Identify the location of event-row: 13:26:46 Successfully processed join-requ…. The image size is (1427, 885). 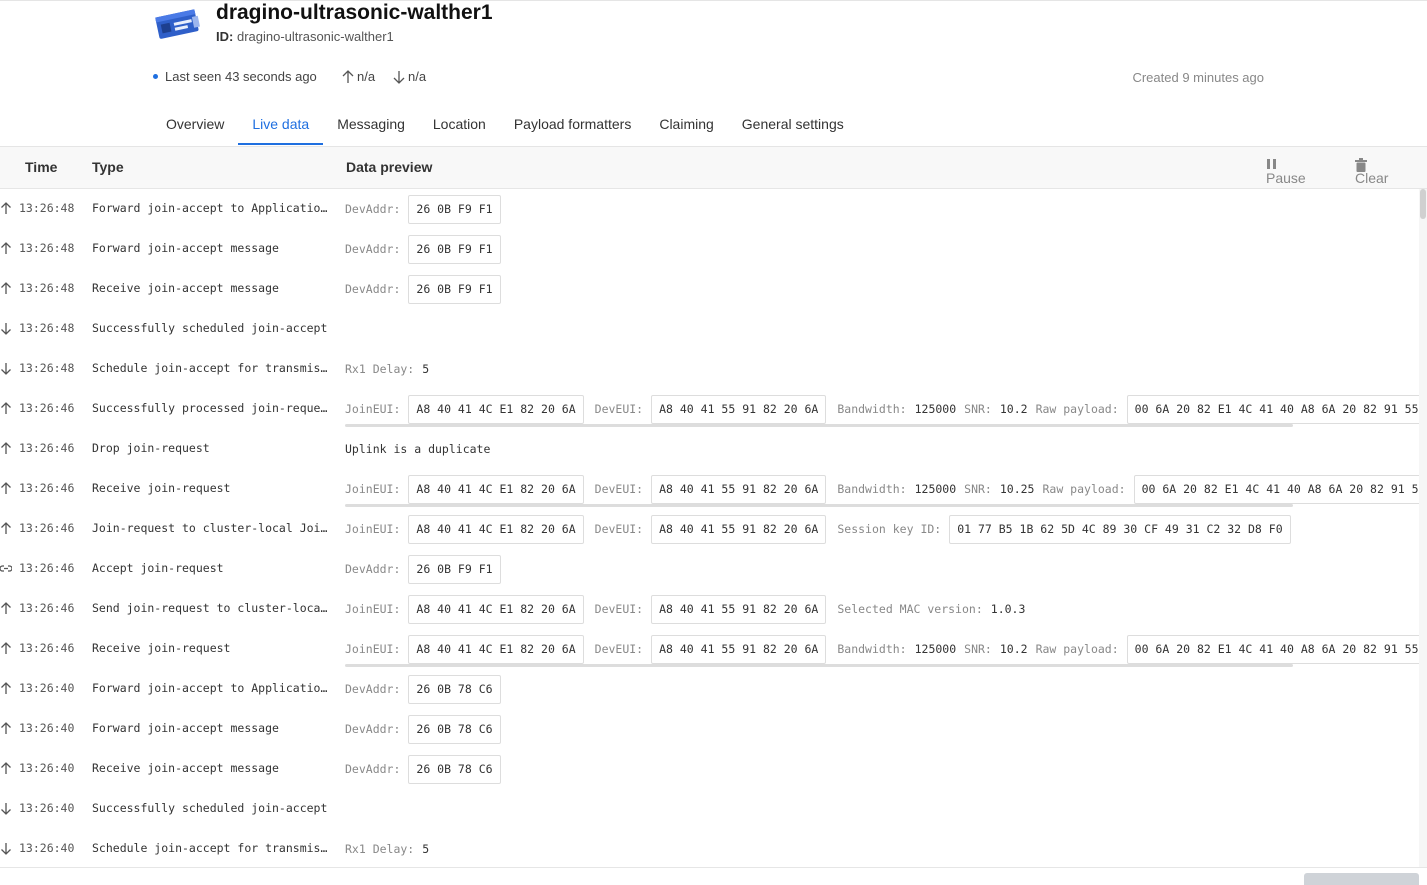
(709, 409).